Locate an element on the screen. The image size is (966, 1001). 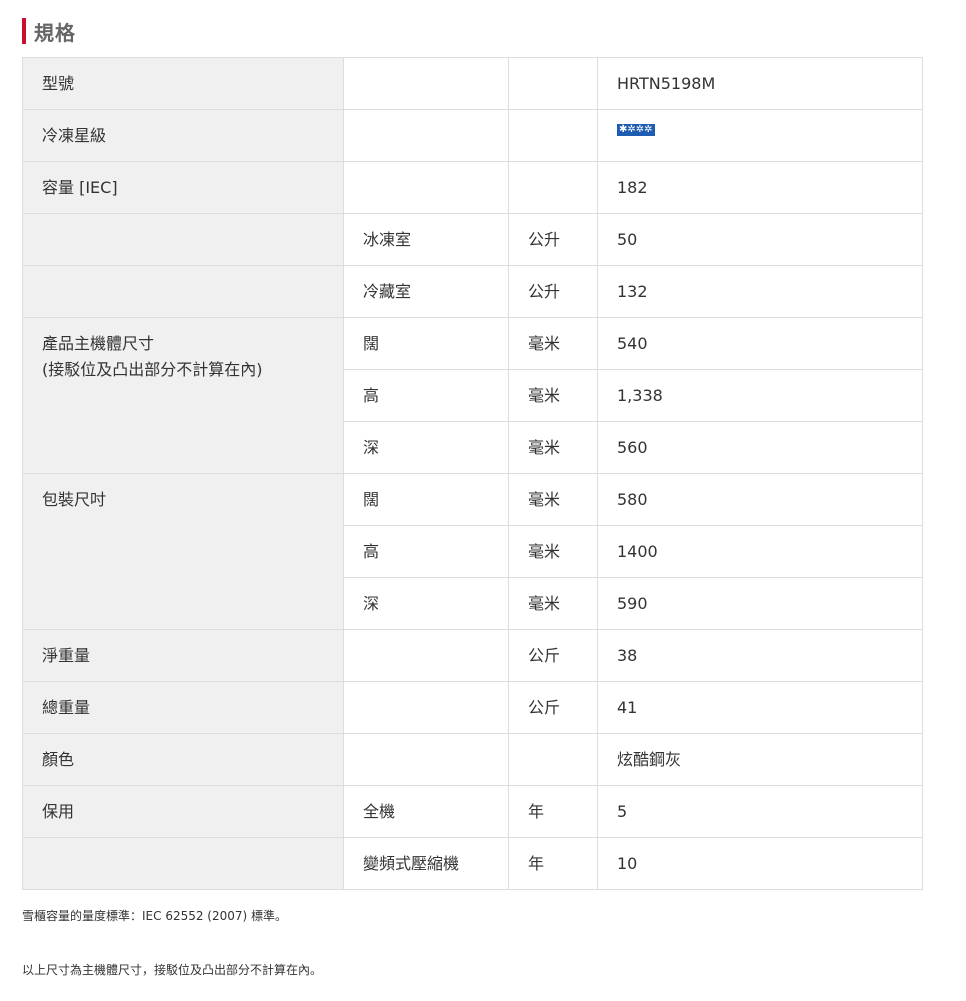
table-row: 冷凍星級 ✱✲✲✲ is located at coordinates (472, 135).